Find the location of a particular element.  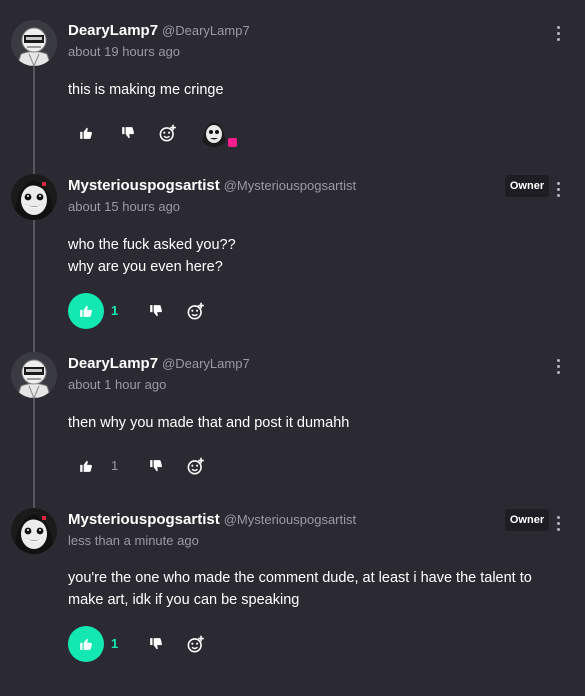

thread-line is located at coordinates (34, 285).